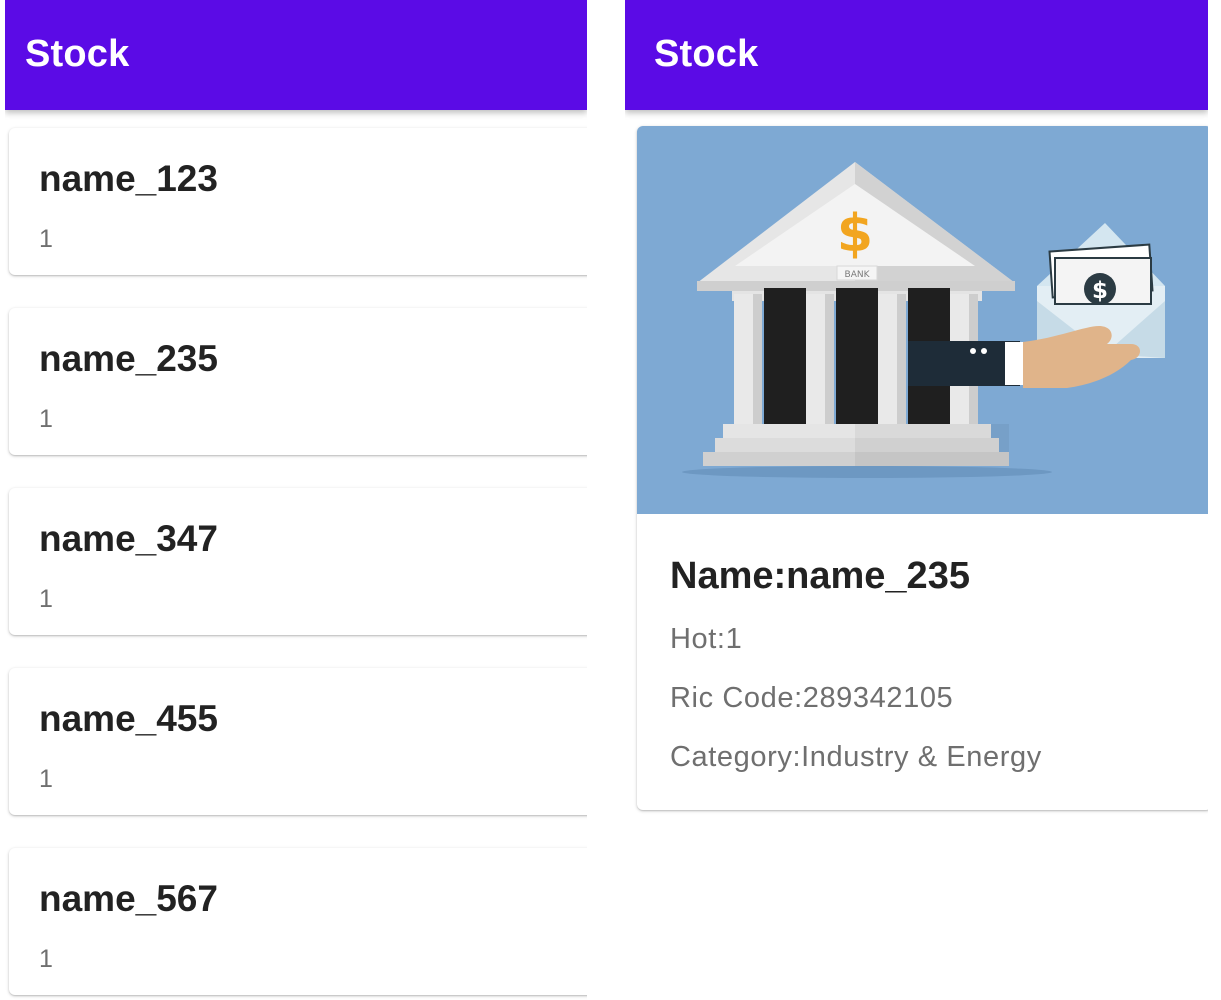  What do you see at coordinates (128, 358) in the screenshot?
I see `stock-name: name_235` at bounding box center [128, 358].